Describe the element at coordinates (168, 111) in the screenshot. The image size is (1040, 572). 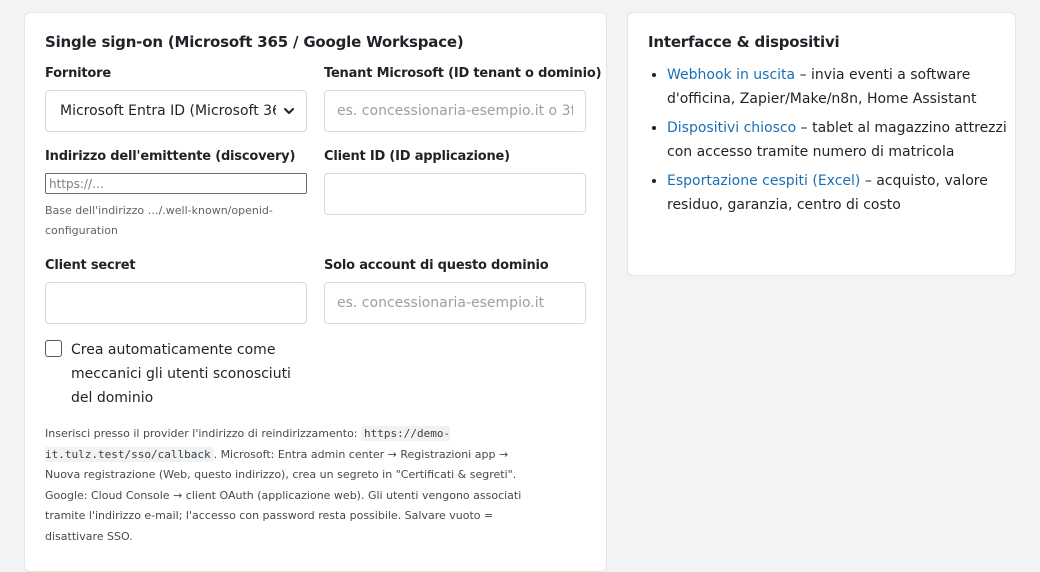
I see `provider-select-value: Microsoft Entra ID (Microsoft 365)` at that location.